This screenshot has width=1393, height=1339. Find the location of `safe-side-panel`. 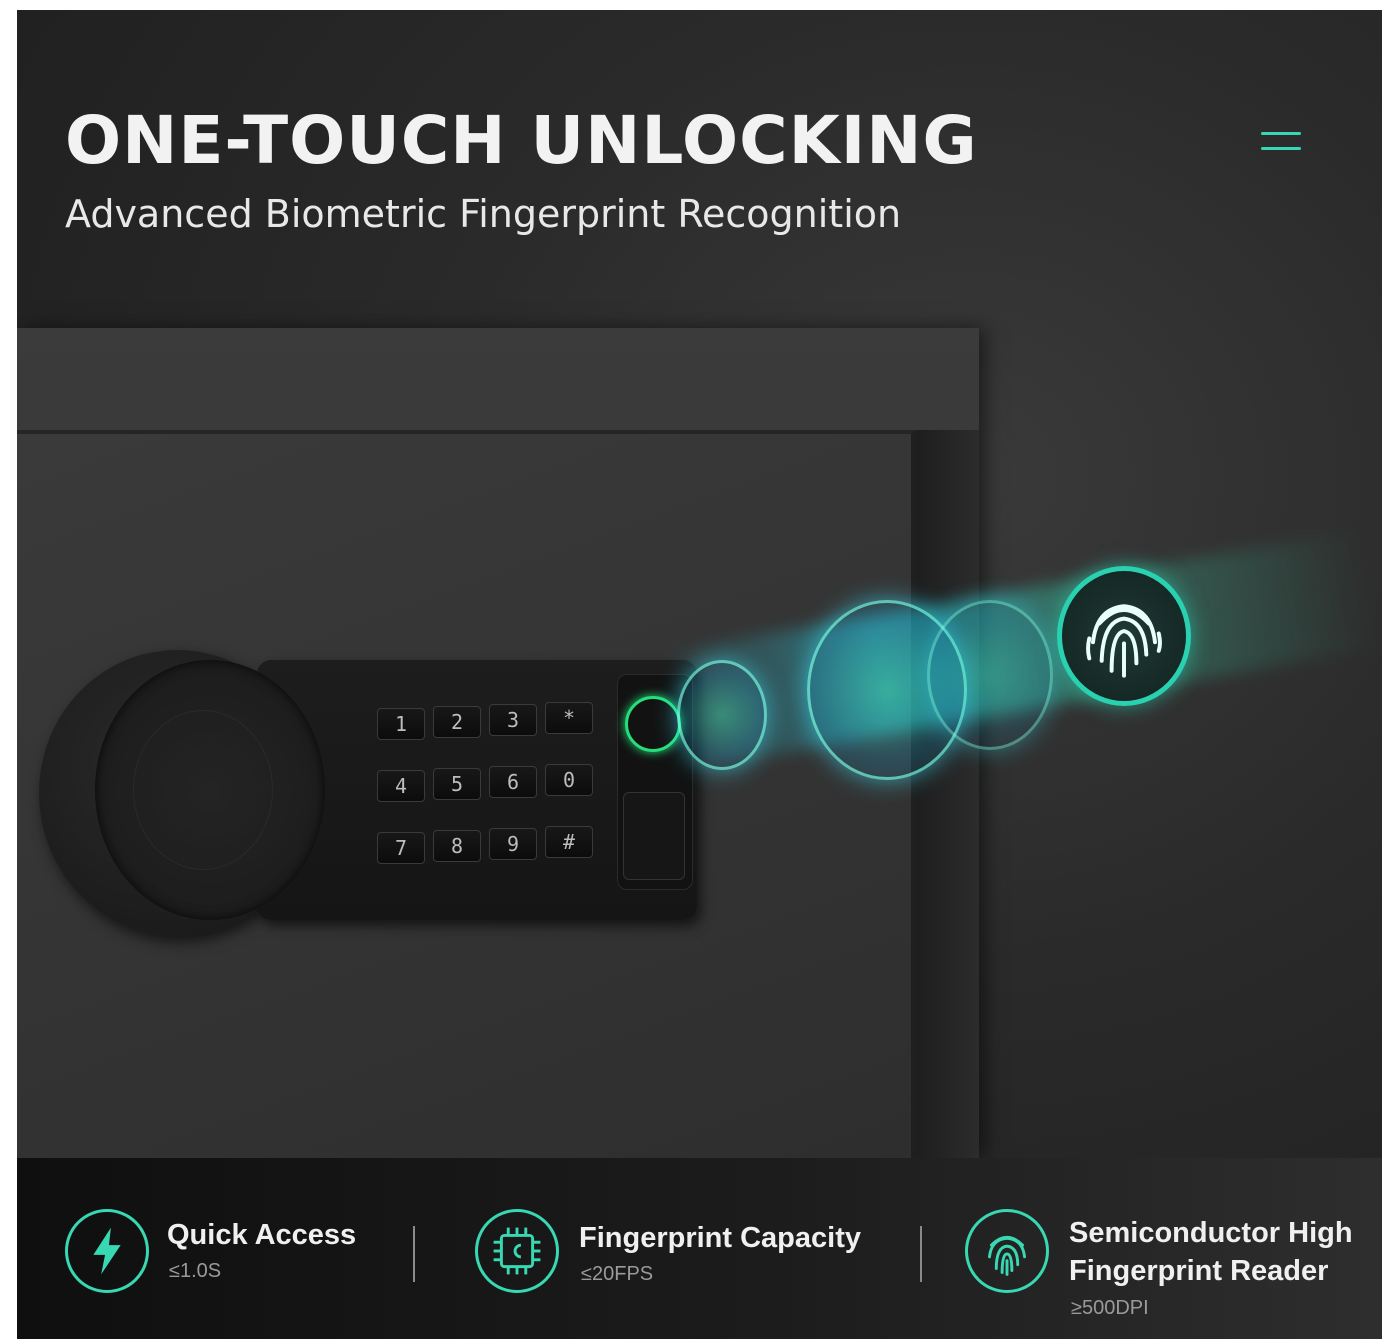

safe-side-panel is located at coordinates (948, 794).